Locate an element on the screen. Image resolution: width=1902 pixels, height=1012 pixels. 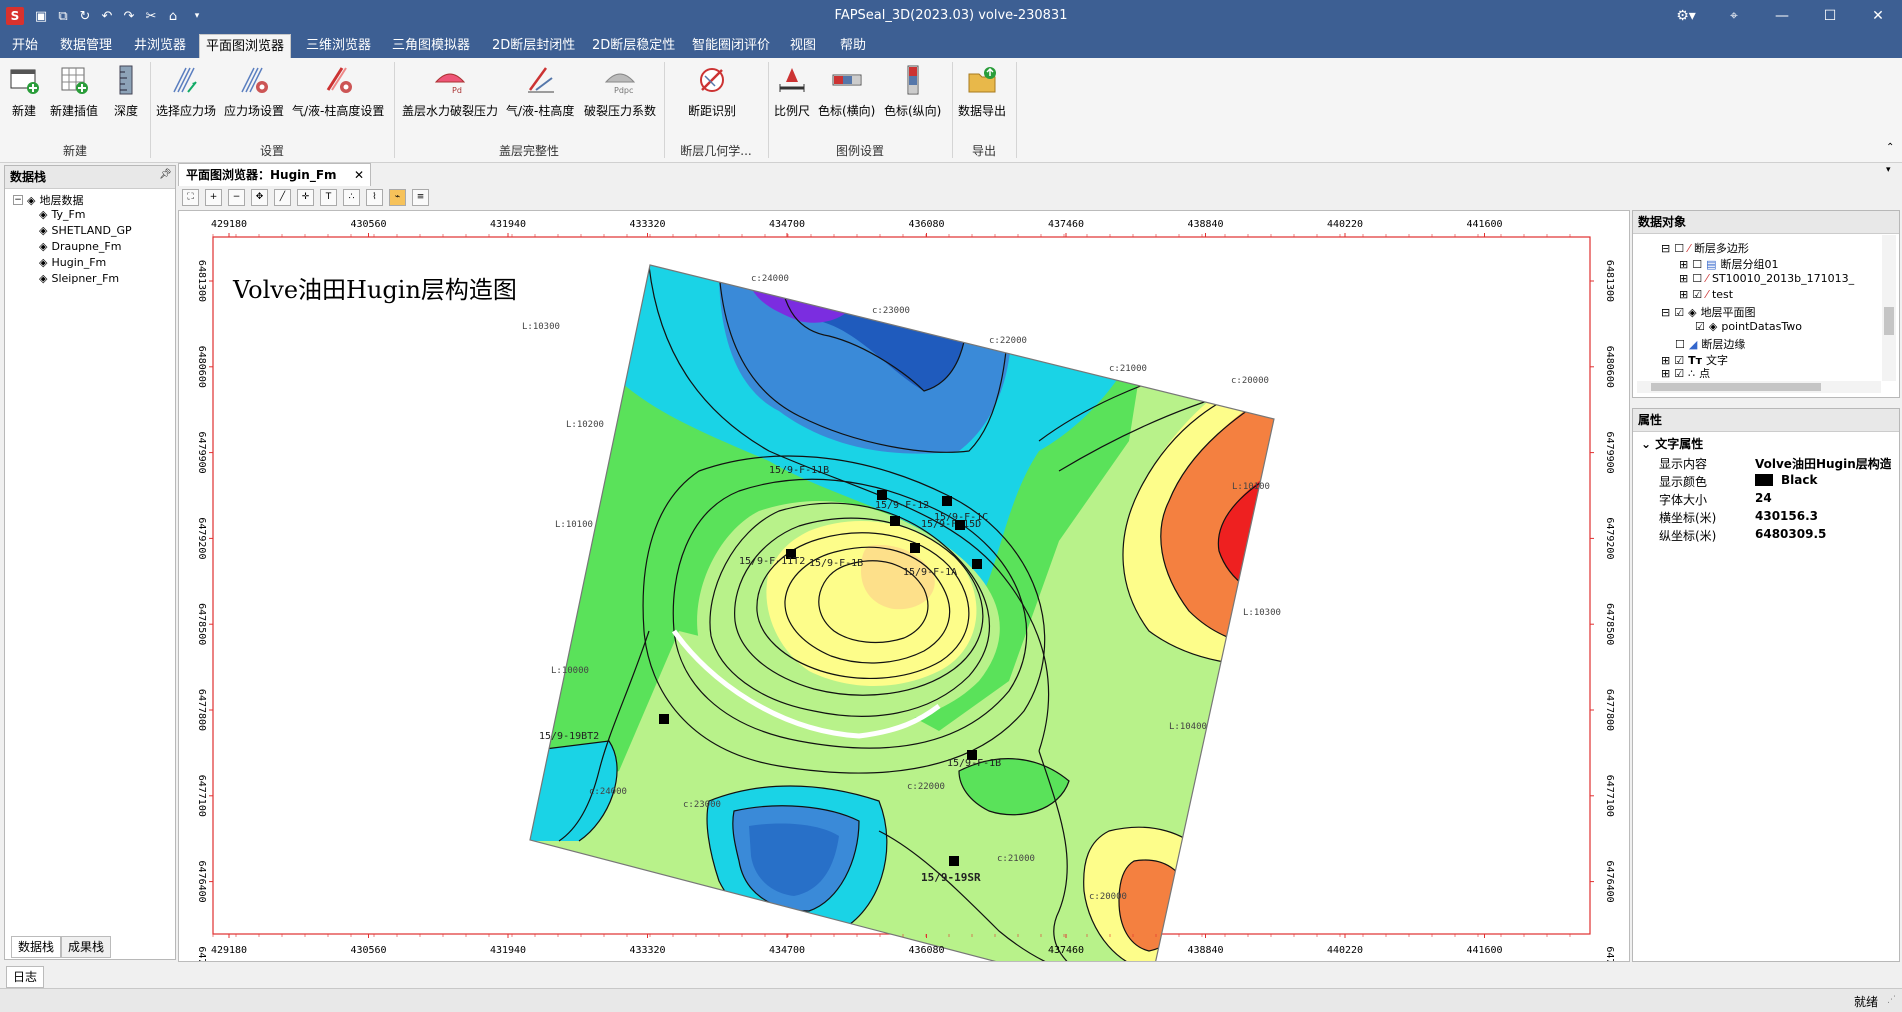
vertical-scrollbar is located at coordinates (1889, 308).